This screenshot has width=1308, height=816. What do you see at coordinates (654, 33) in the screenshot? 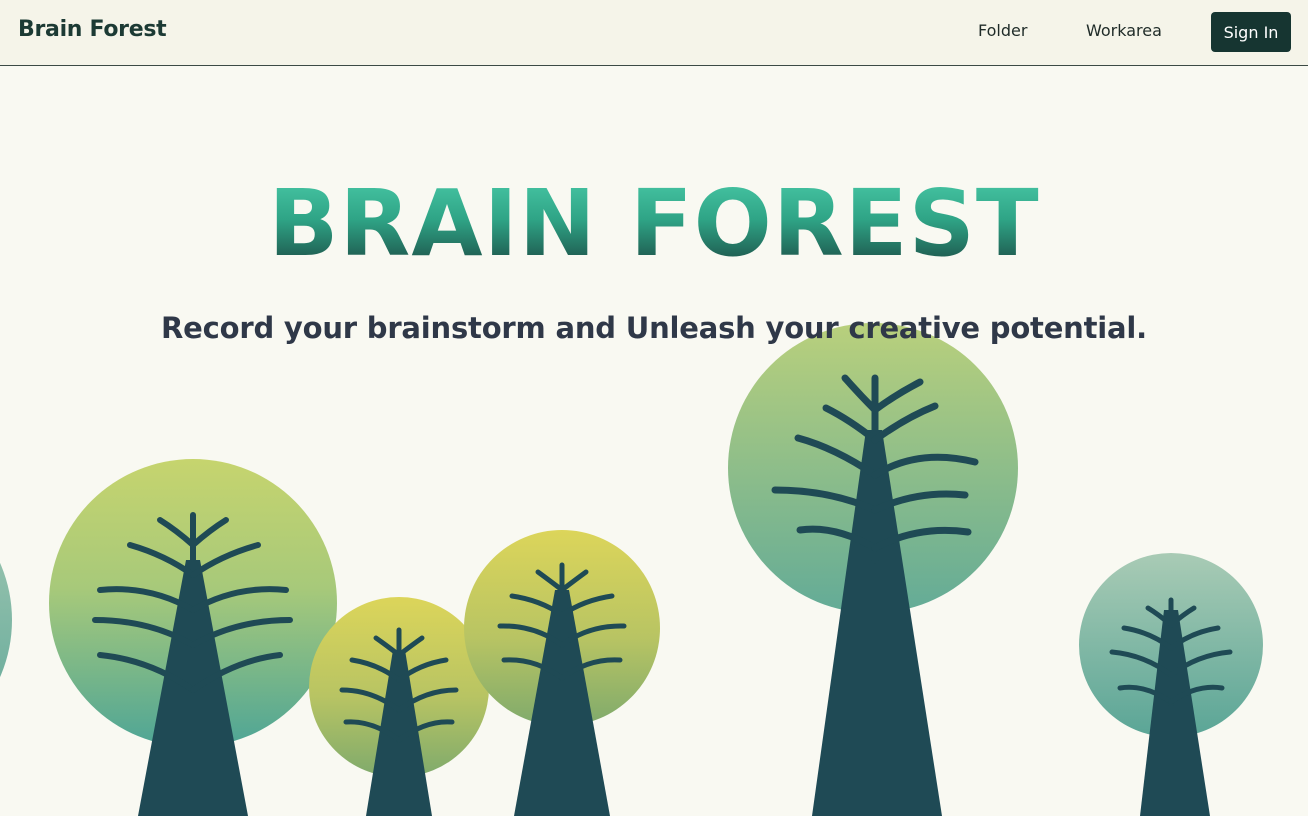
I see `top-navbar: Brain Forest Folder Workarea Sign In` at bounding box center [654, 33].